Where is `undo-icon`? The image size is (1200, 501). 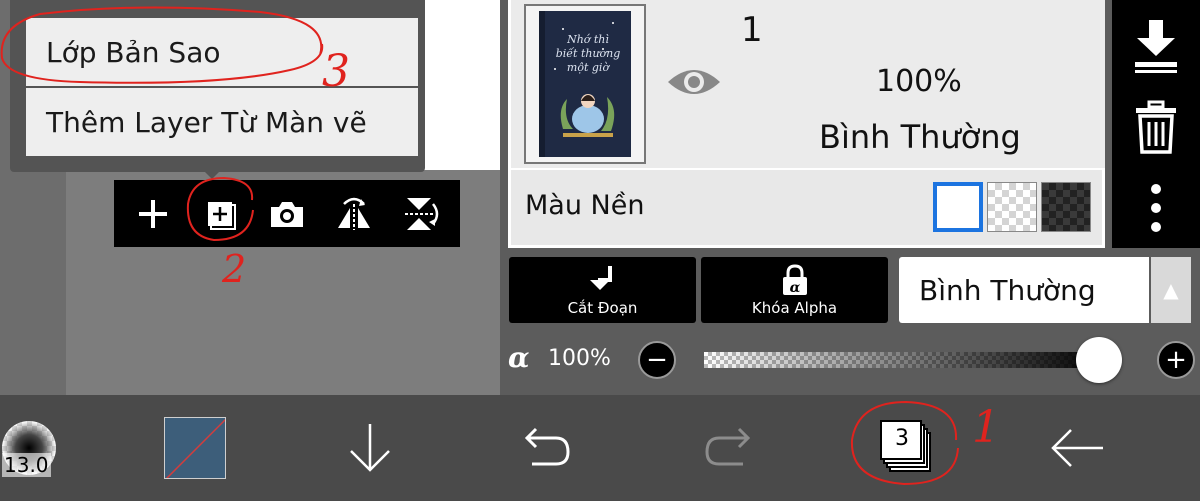 undo-icon is located at coordinates (547, 446).